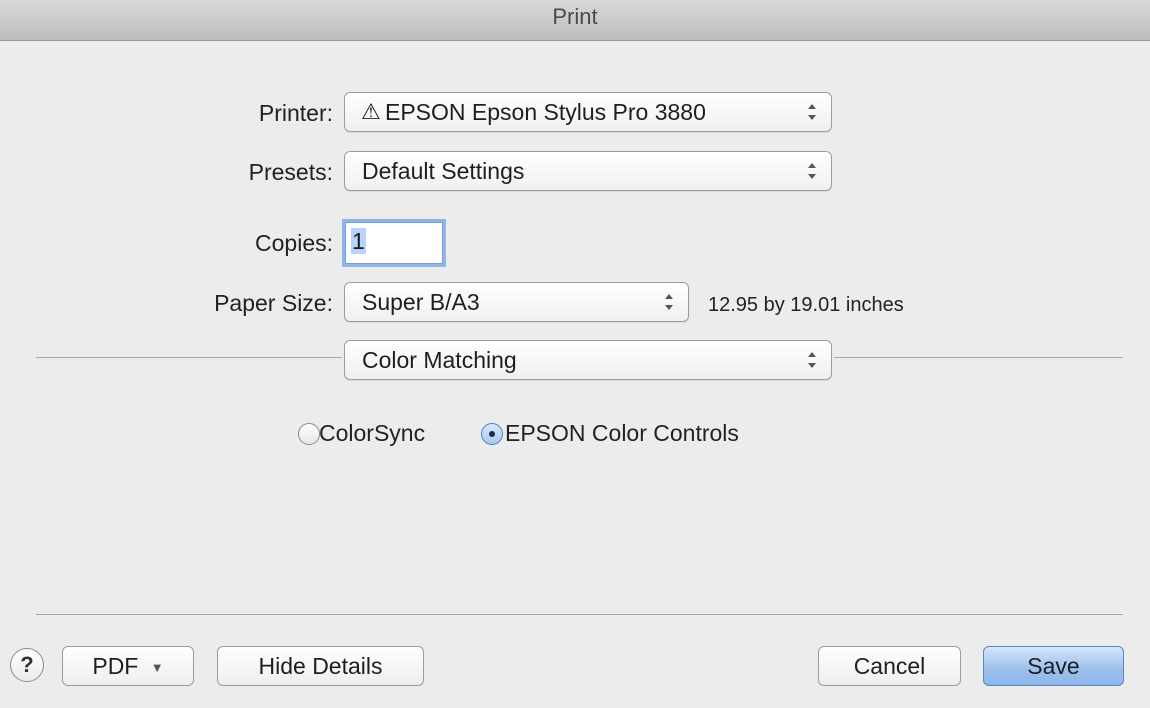  I want to click on warning-icon: ⚠, so click(371, 111).